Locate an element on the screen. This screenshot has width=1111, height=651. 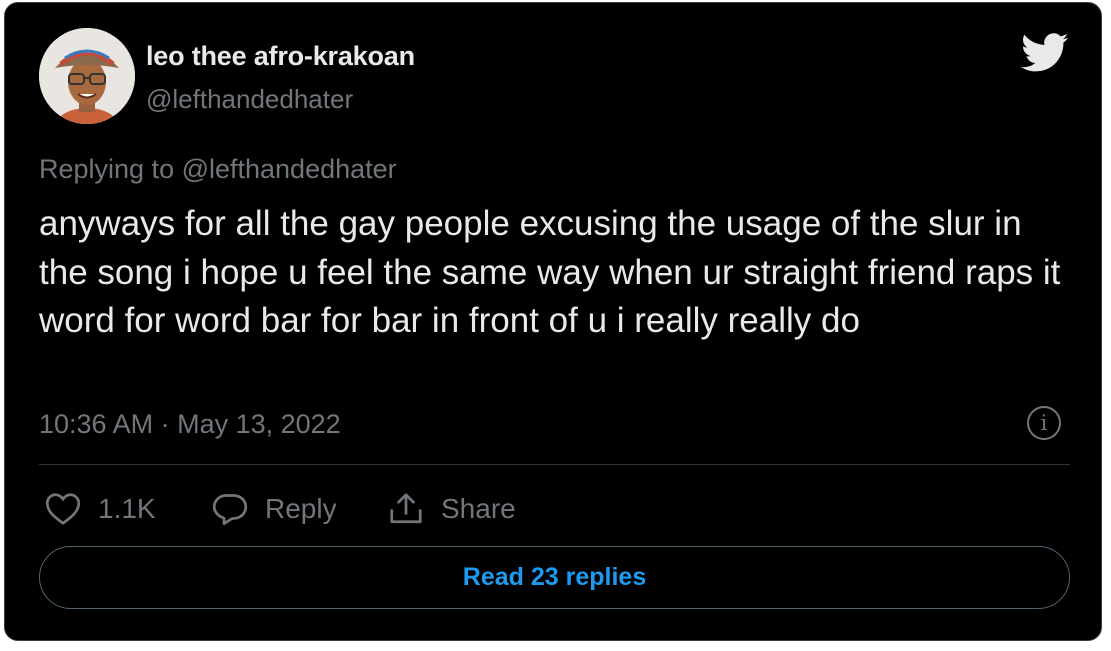
heart-icon is located at coordinates (63, 509).